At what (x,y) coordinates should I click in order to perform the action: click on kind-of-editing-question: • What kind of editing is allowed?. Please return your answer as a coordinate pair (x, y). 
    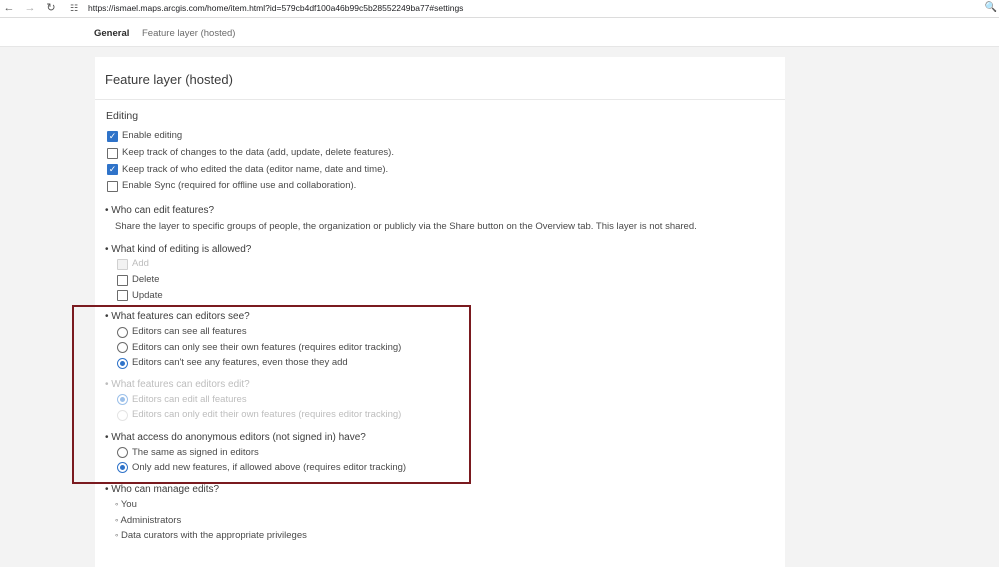
    Looking at the image, I should click on (178, 249).